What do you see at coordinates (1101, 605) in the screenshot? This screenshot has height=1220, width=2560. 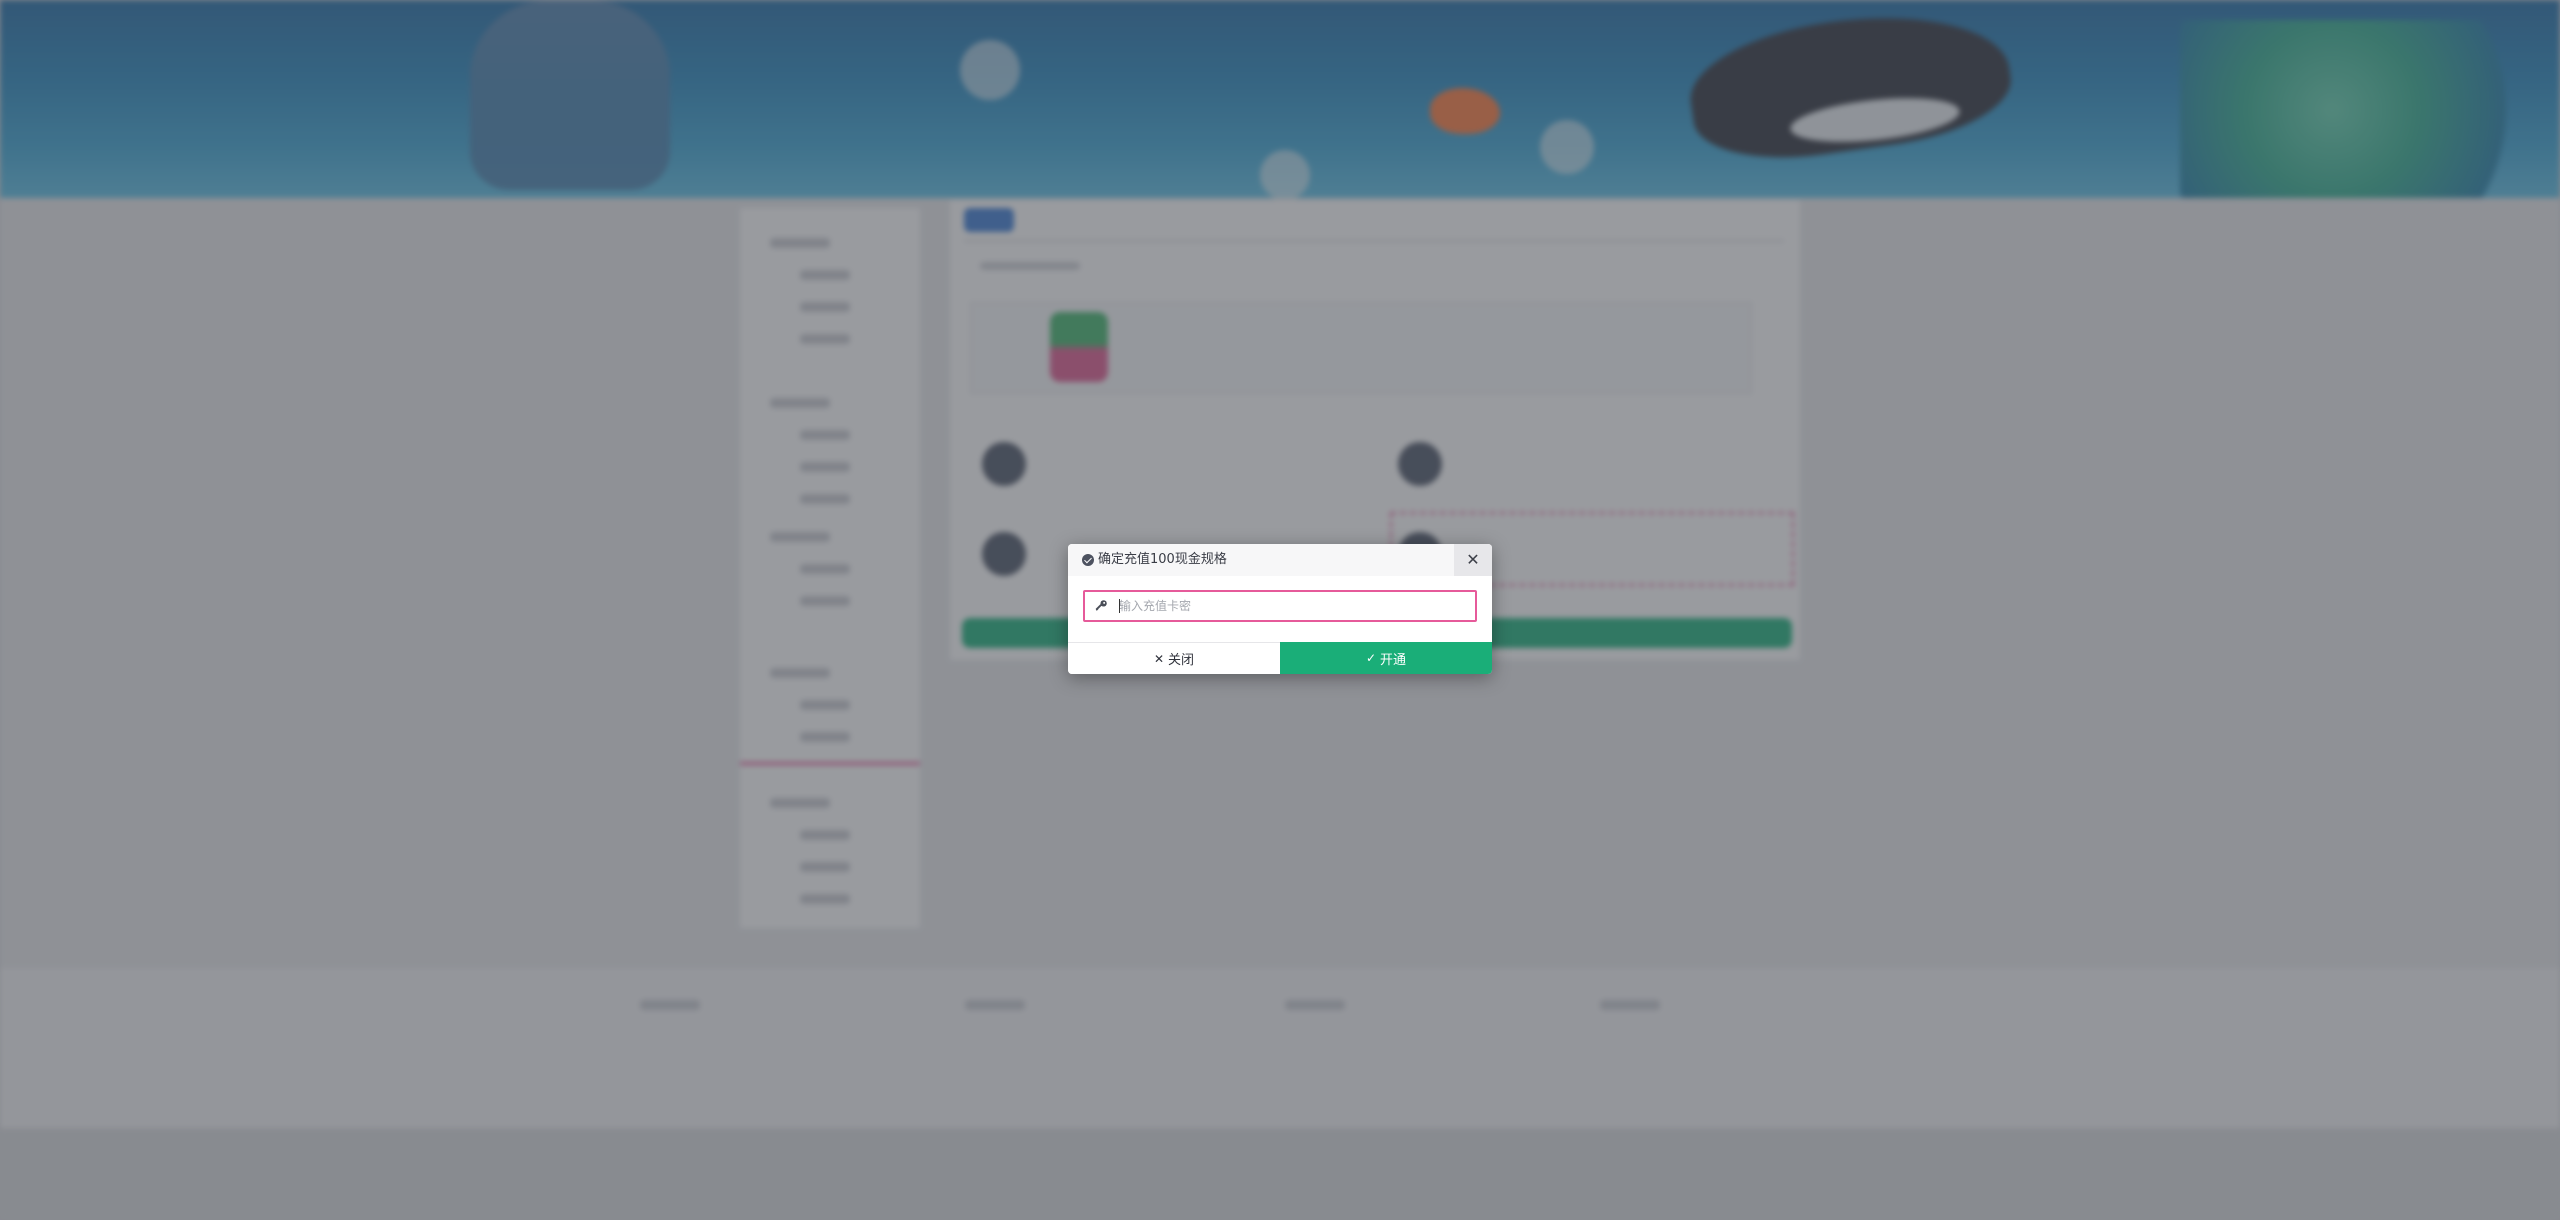 I see `key-icon` at bounding box center [1101, 605].